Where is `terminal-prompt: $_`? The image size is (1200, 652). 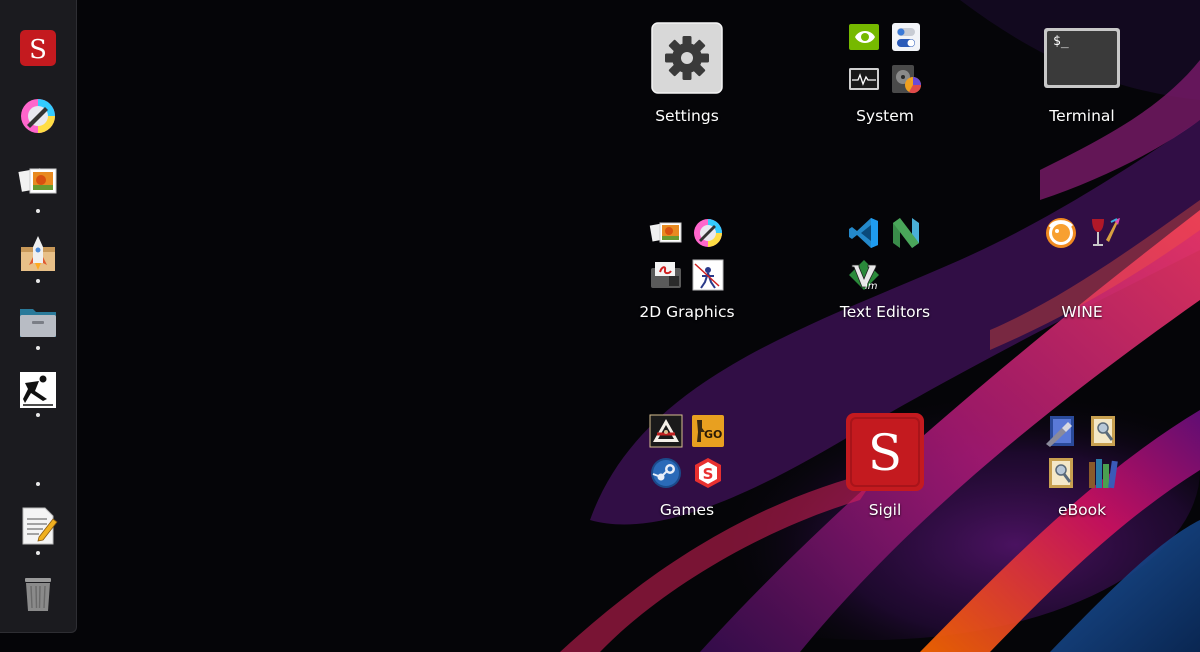 terminal-prompt: $_ is located at coordinates (1061, 41).